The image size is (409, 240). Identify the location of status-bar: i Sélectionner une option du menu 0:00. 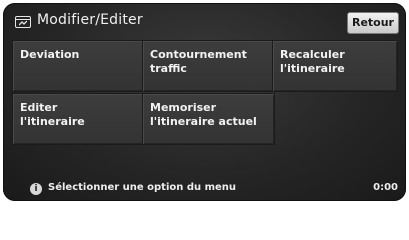
(204, 190).